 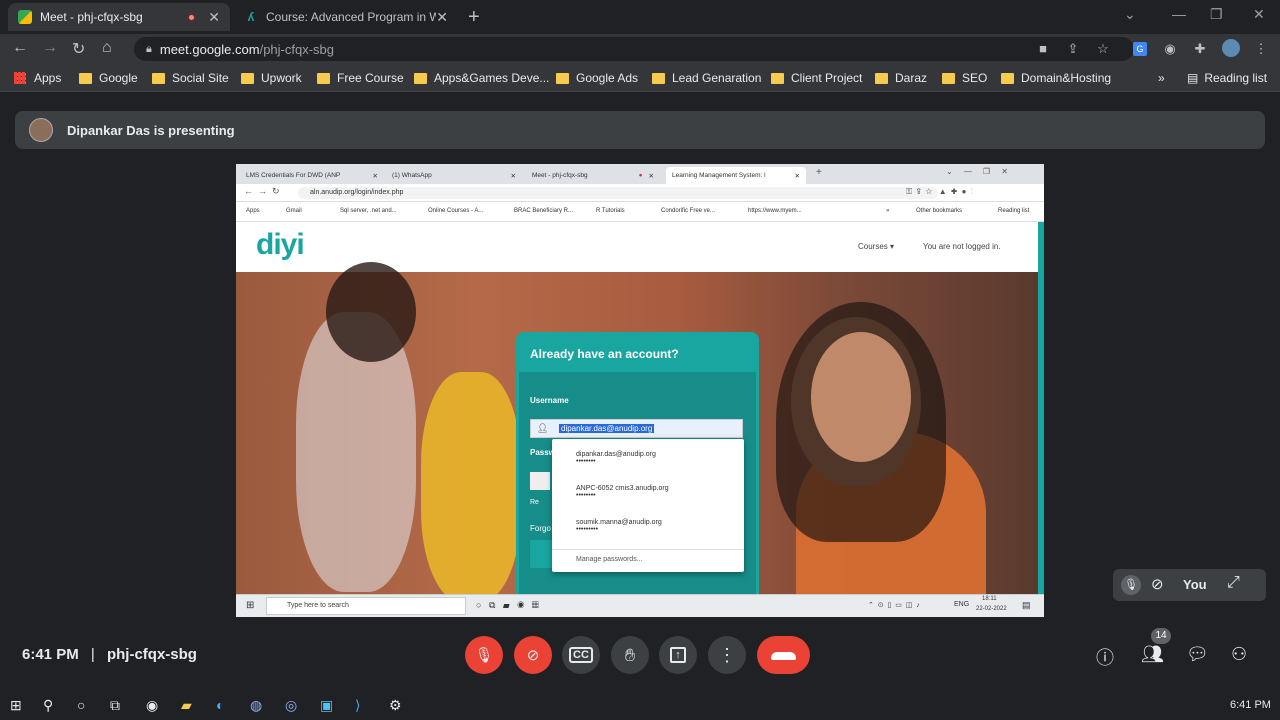 What do you see at coordinates (634, 49) in the screenshot?
I see `address-bar: 🔒︎ meet.google.com/phj-cfqx-sbg` at bounding box center [634, 49].